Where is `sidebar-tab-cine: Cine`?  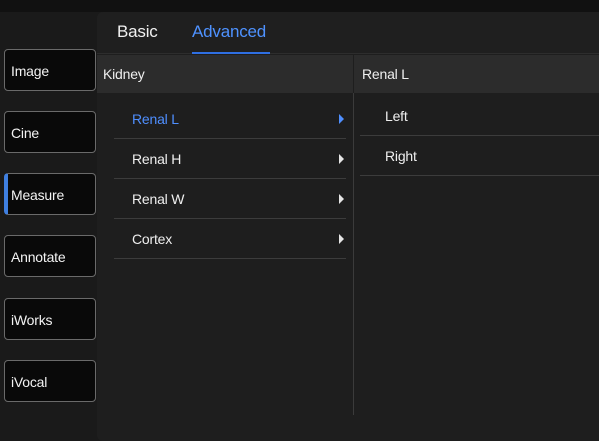
sidebar-tab-cine: Cine is located at coordinates (50, 132).